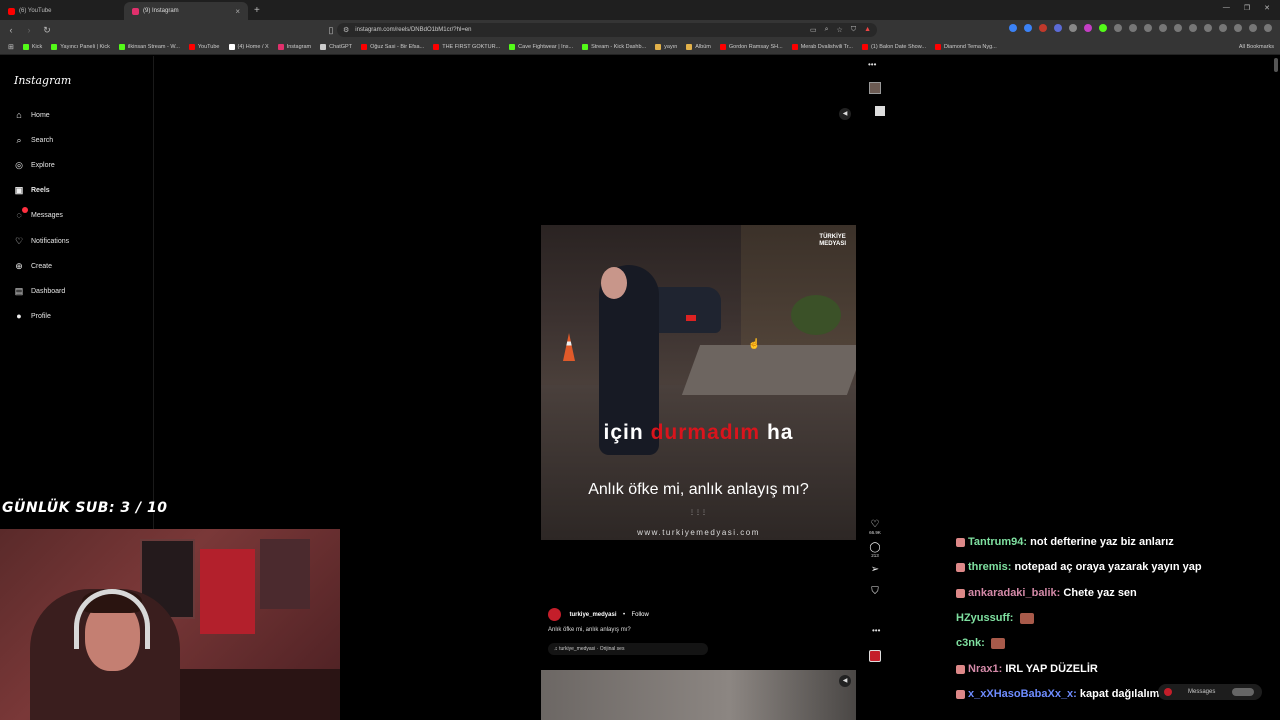  What do you see at coordinates (32, 47) in the screenshot?
I see `bookmark-item: Kick` at bounding box center [32, 47].